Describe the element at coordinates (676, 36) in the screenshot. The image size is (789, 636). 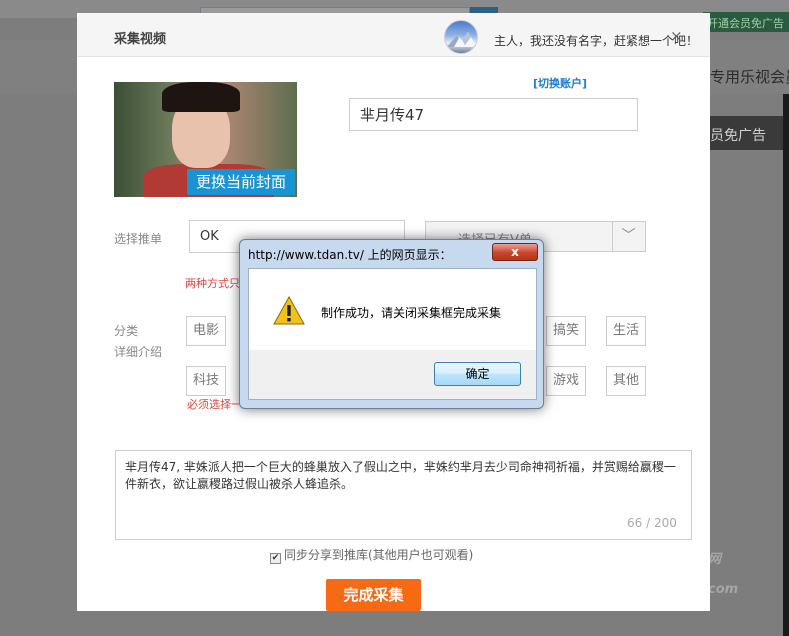
I see `close-icon: ×` at that location.